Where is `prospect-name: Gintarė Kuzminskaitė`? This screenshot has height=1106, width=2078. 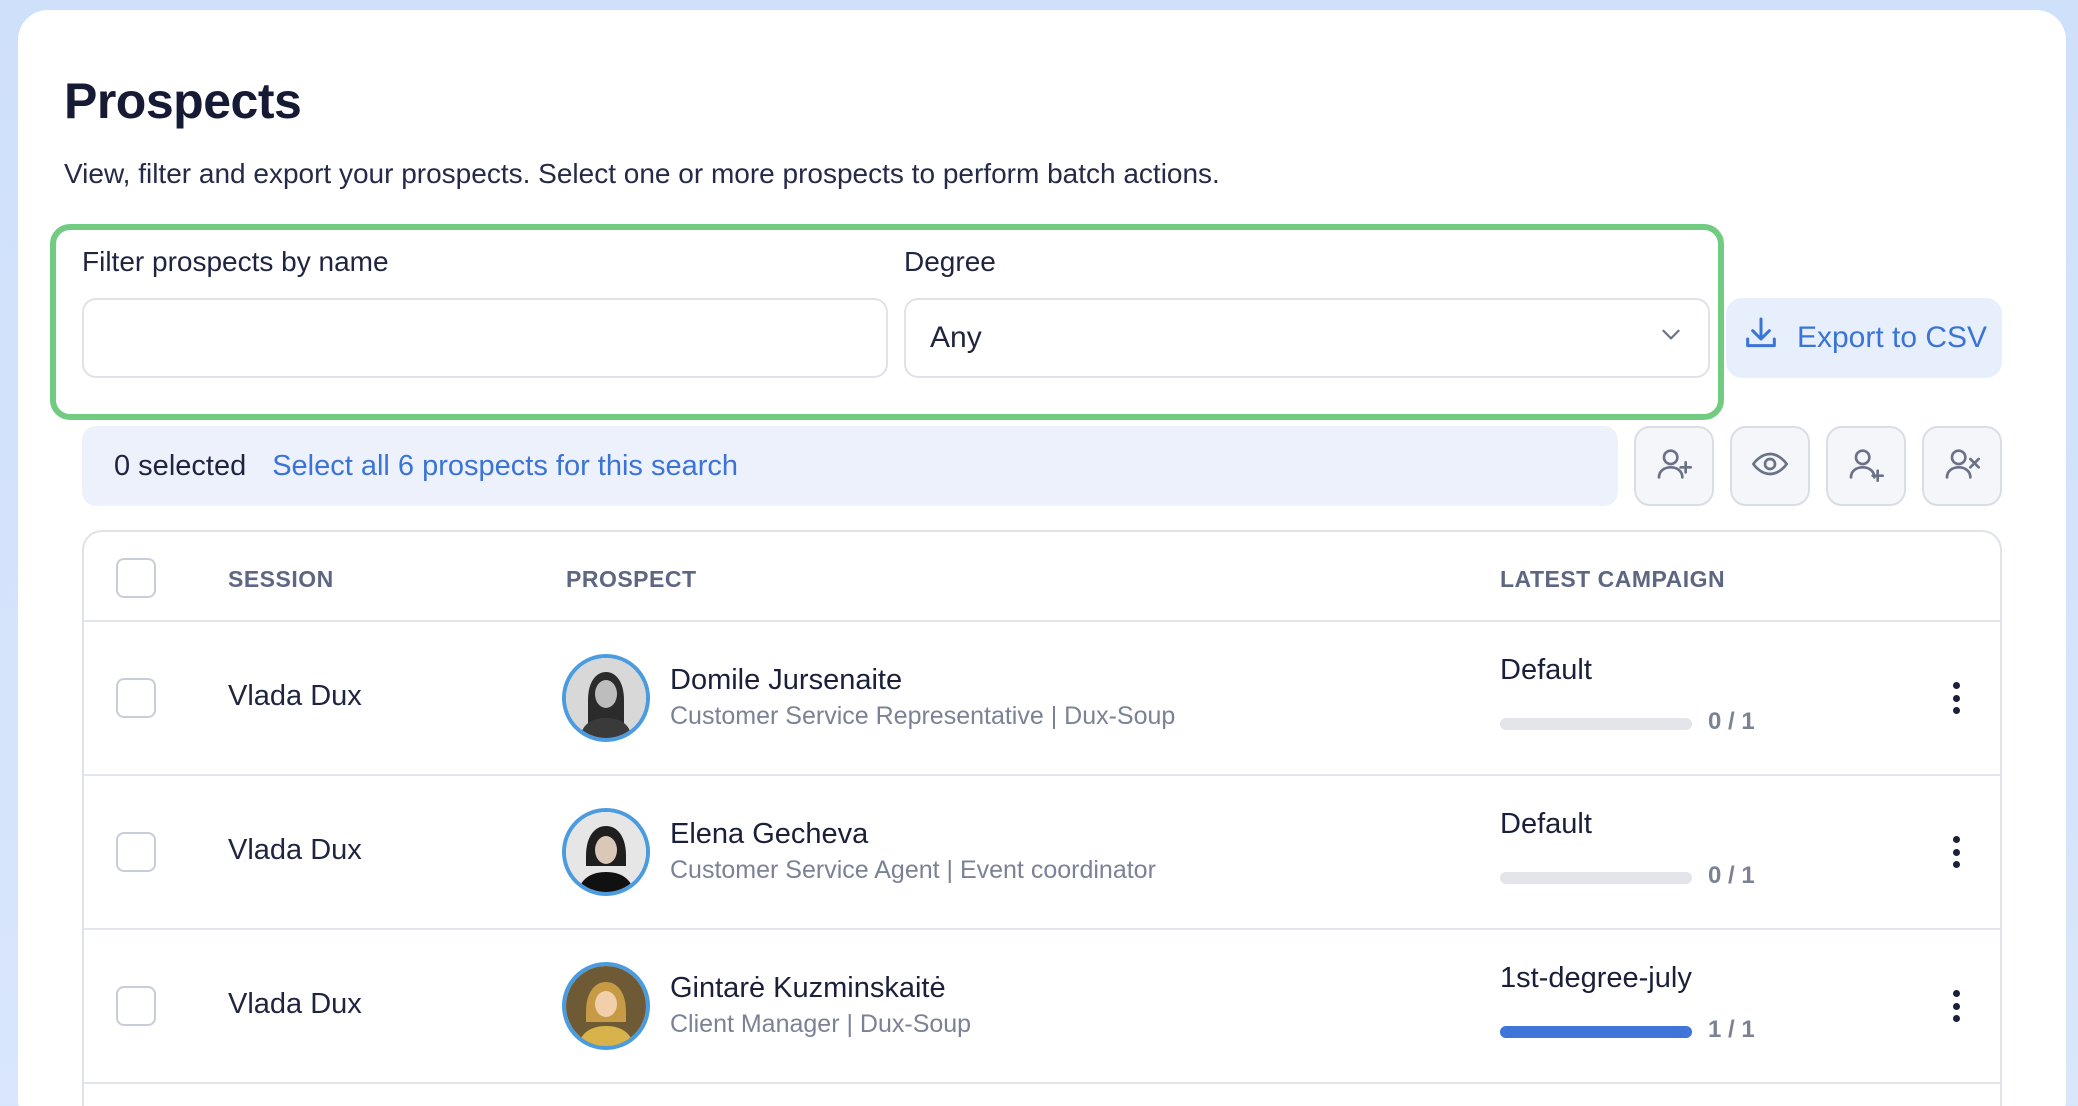 prospect-name: Gintarė Kuzminskaitė is located at coordinates (808, 988).